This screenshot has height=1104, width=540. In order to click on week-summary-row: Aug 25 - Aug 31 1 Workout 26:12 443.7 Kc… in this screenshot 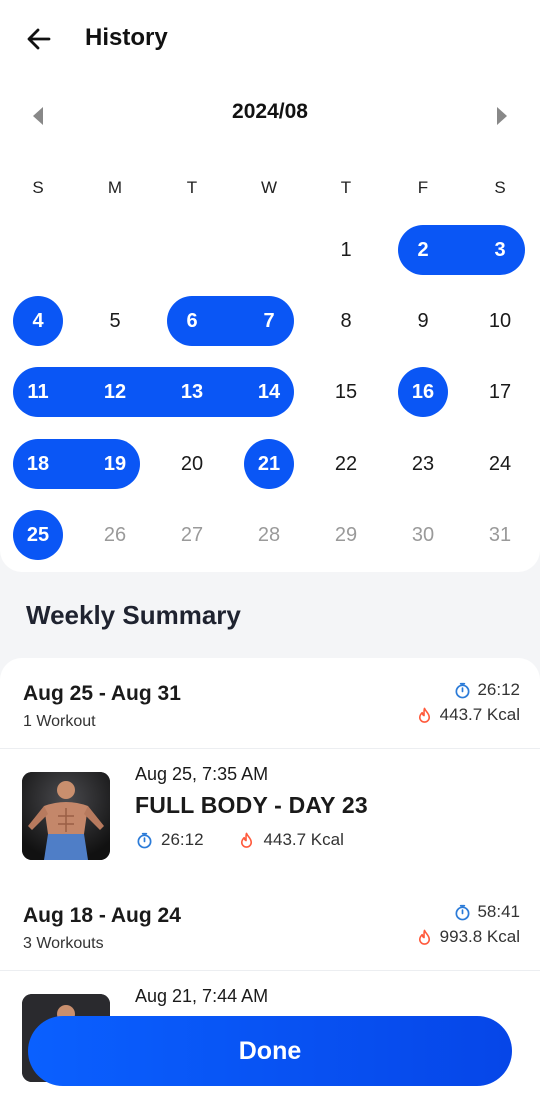, I will do `click(270, 703)`.